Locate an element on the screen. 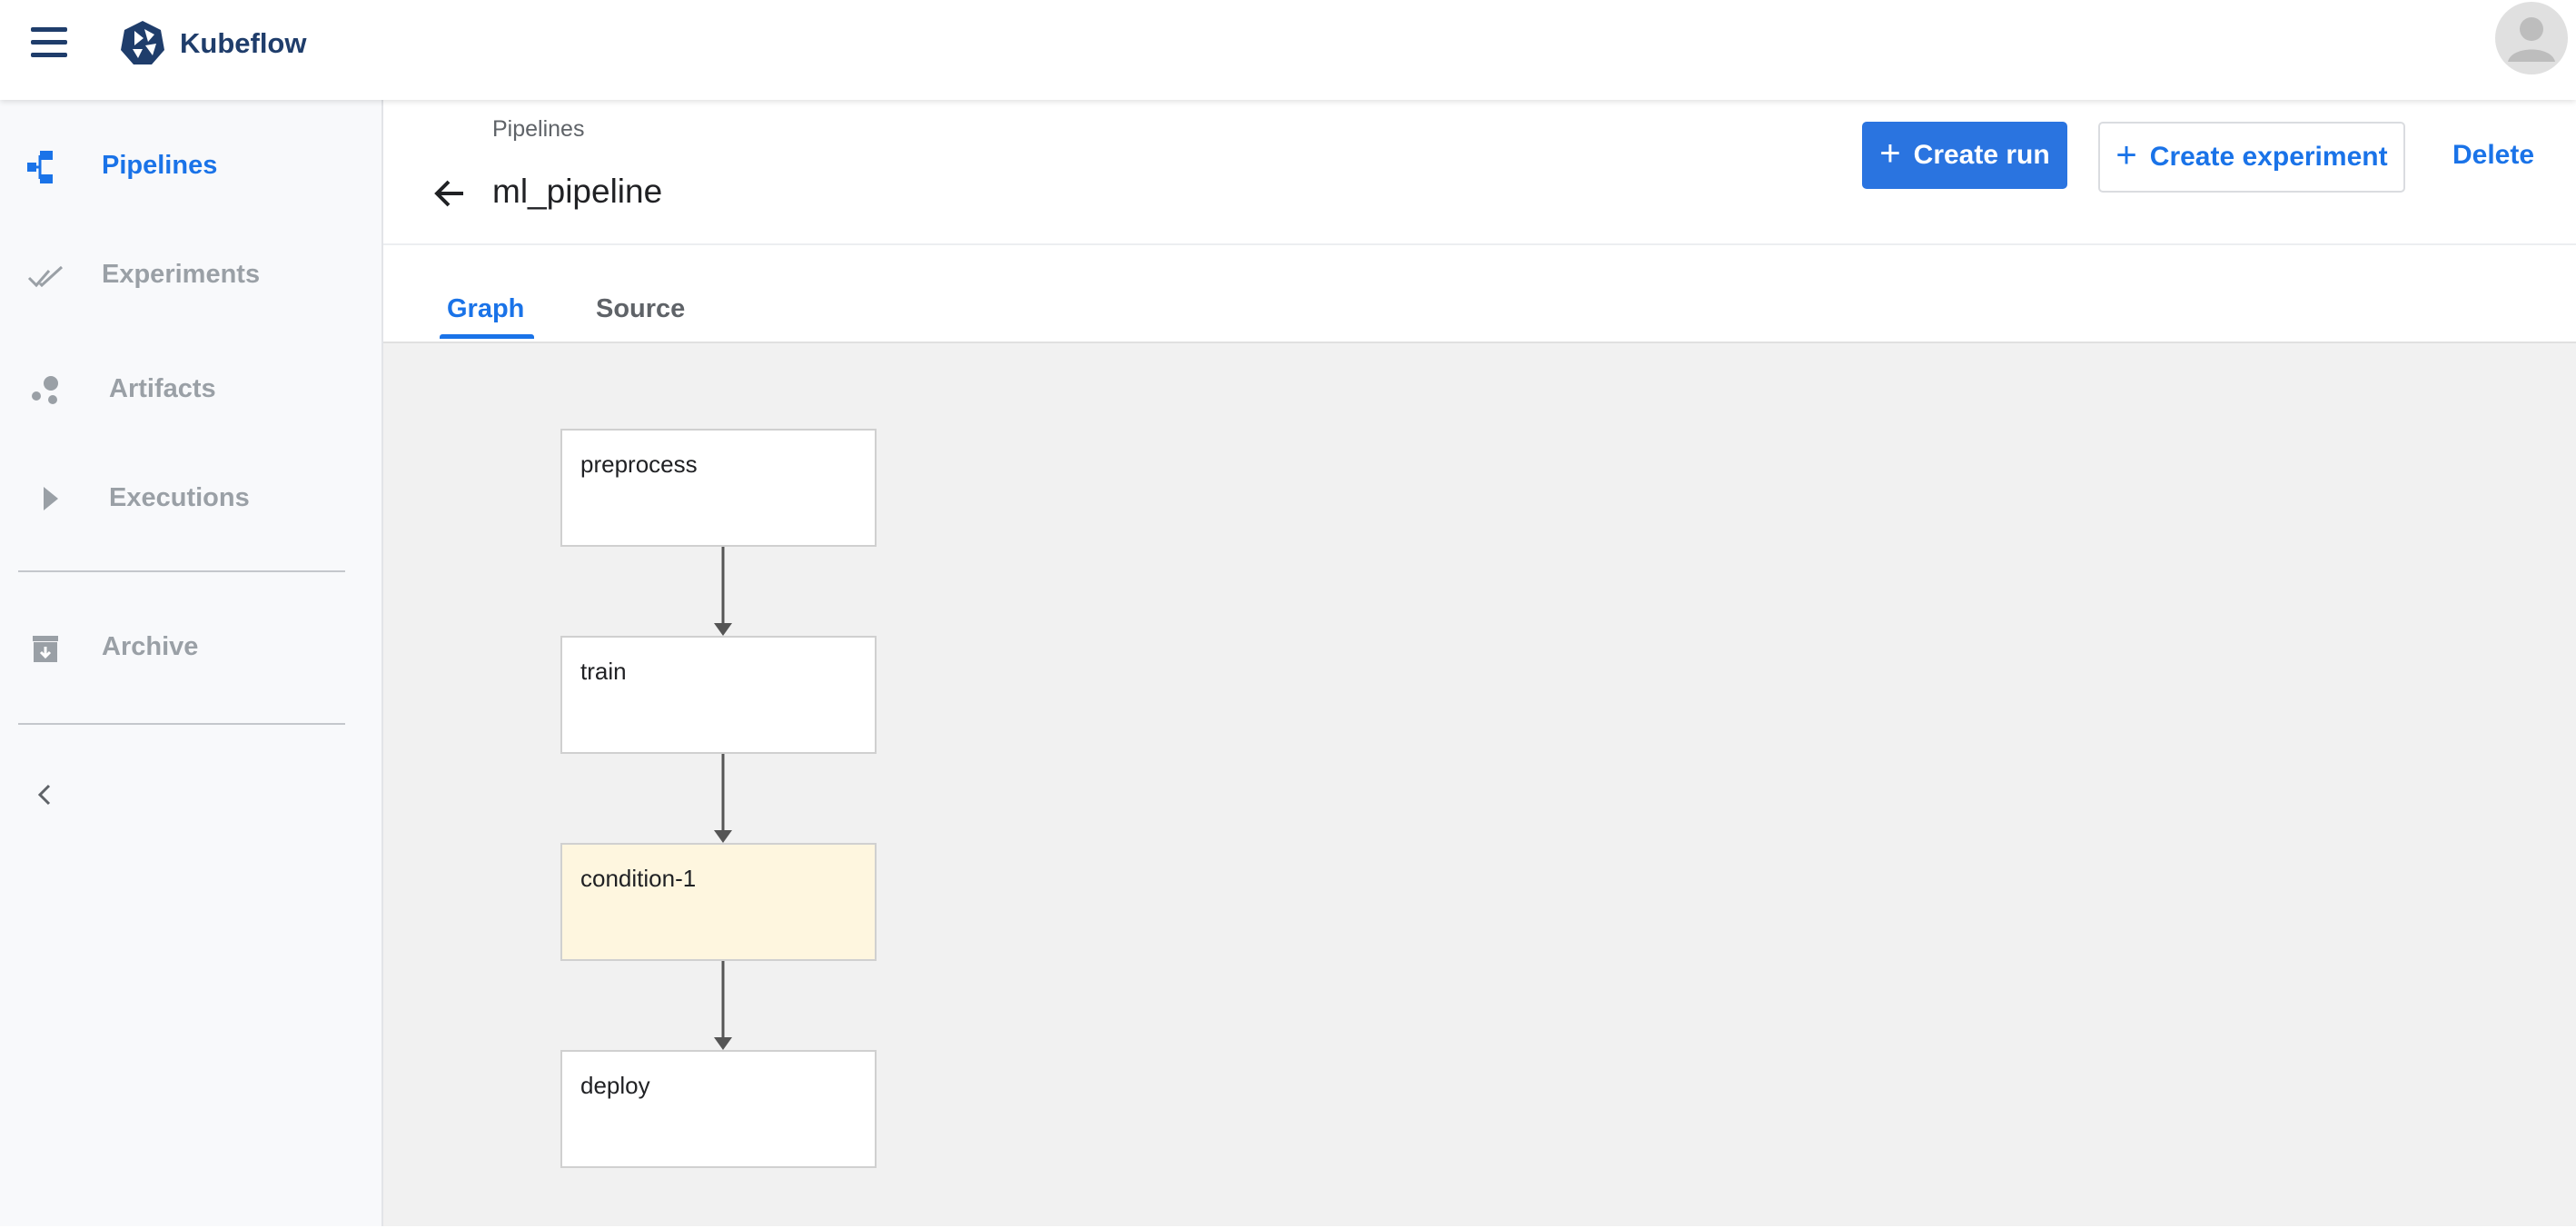 Image resolution: width=2576 pixels, height=1228 pixels. active-tab-indicator is located at coordinates (487, 337).